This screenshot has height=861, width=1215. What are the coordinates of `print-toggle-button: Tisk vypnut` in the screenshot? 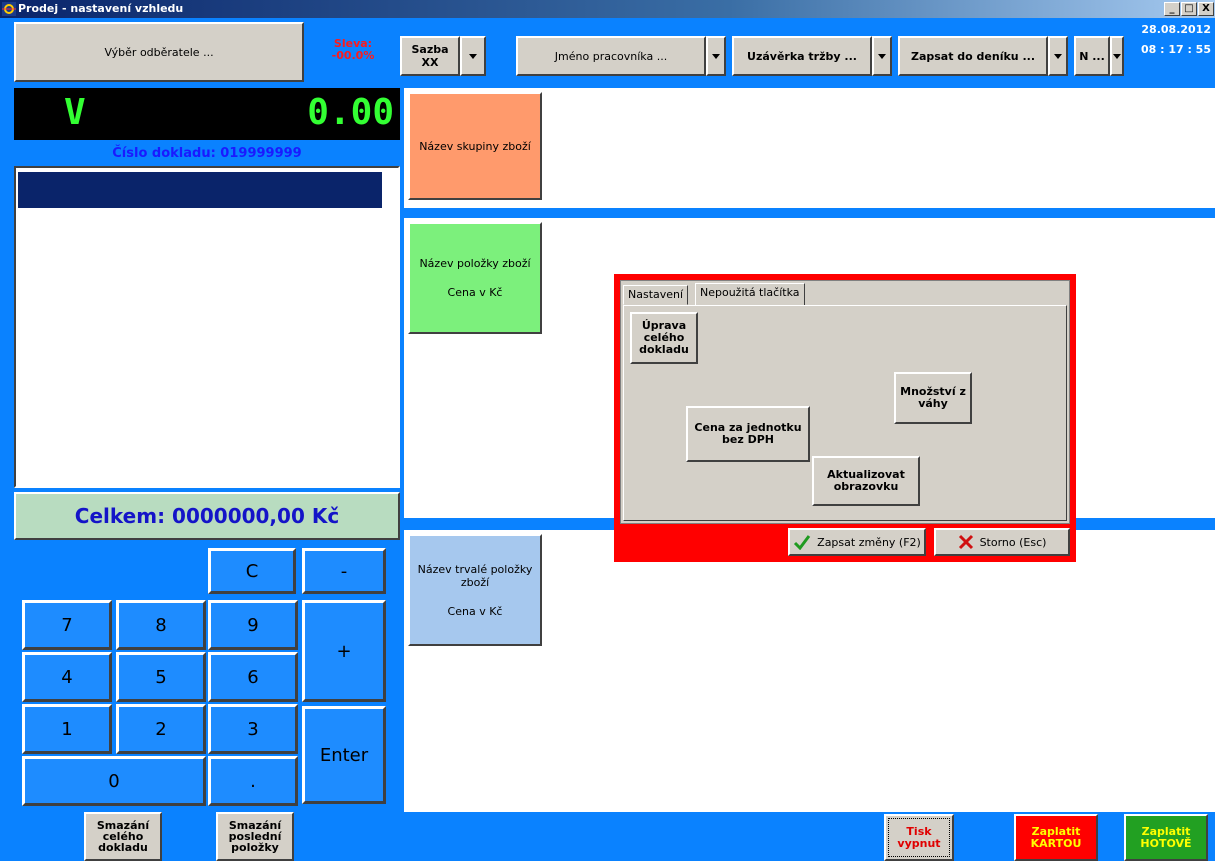 It's located at (919, 837).